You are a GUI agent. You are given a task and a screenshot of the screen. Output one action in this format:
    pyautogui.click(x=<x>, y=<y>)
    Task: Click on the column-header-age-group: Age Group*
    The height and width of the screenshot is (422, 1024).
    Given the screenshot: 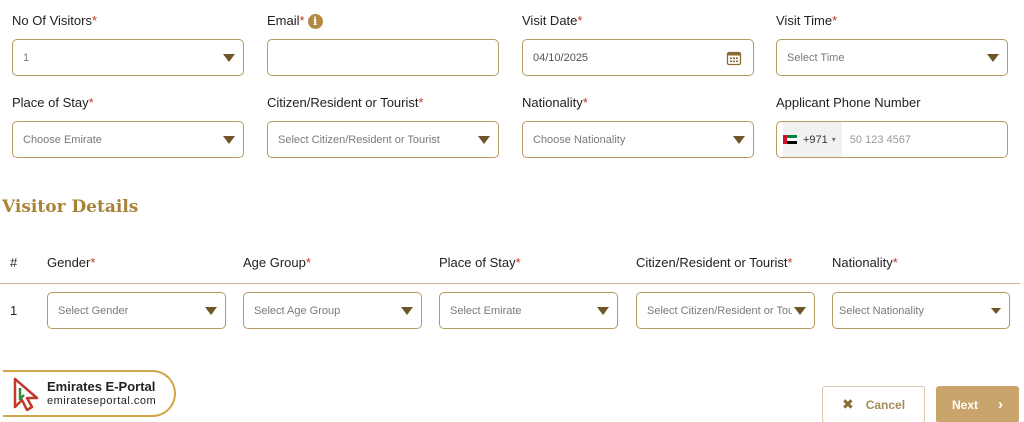 What is the action you would take?
    pyautogui.click(x=277, y=262)
    